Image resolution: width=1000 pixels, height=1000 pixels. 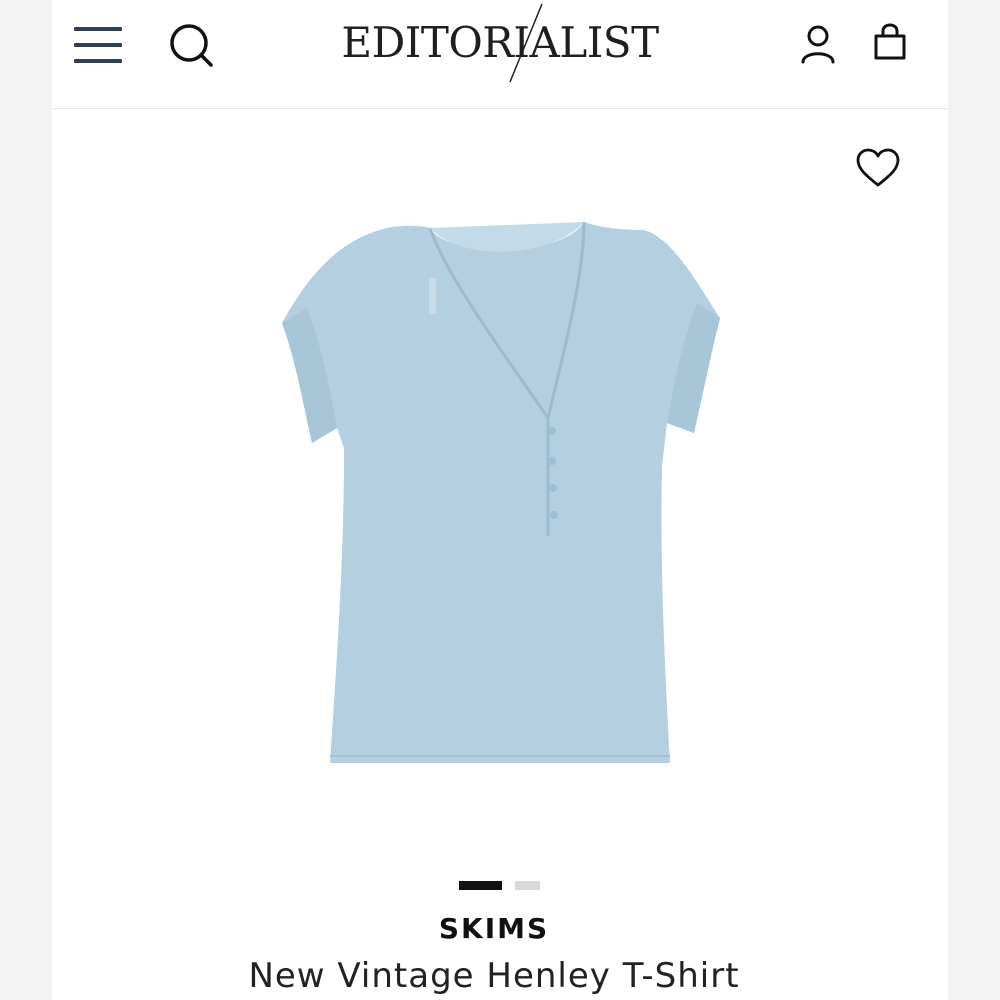 What do you see at coordinates (526, 43) in the screenshot?
I see `logo-slash-mark` at bounding box center [526, 43].